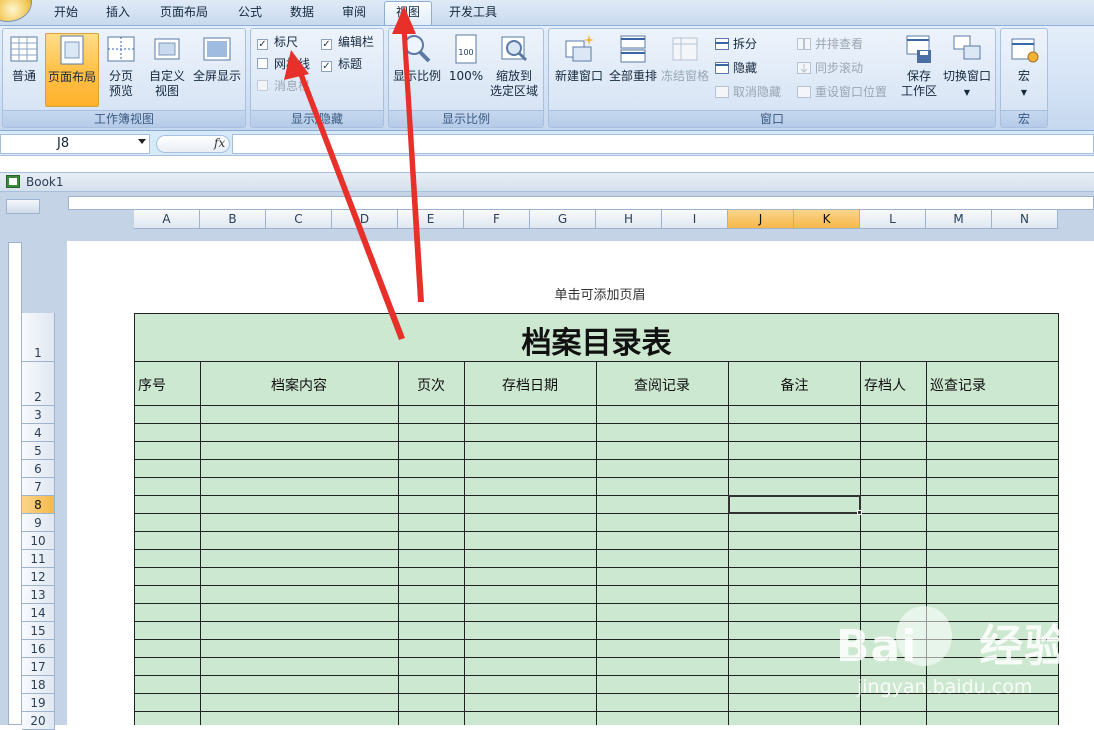  I want to click on name-box-dropdown-icon, so click(142, 141).